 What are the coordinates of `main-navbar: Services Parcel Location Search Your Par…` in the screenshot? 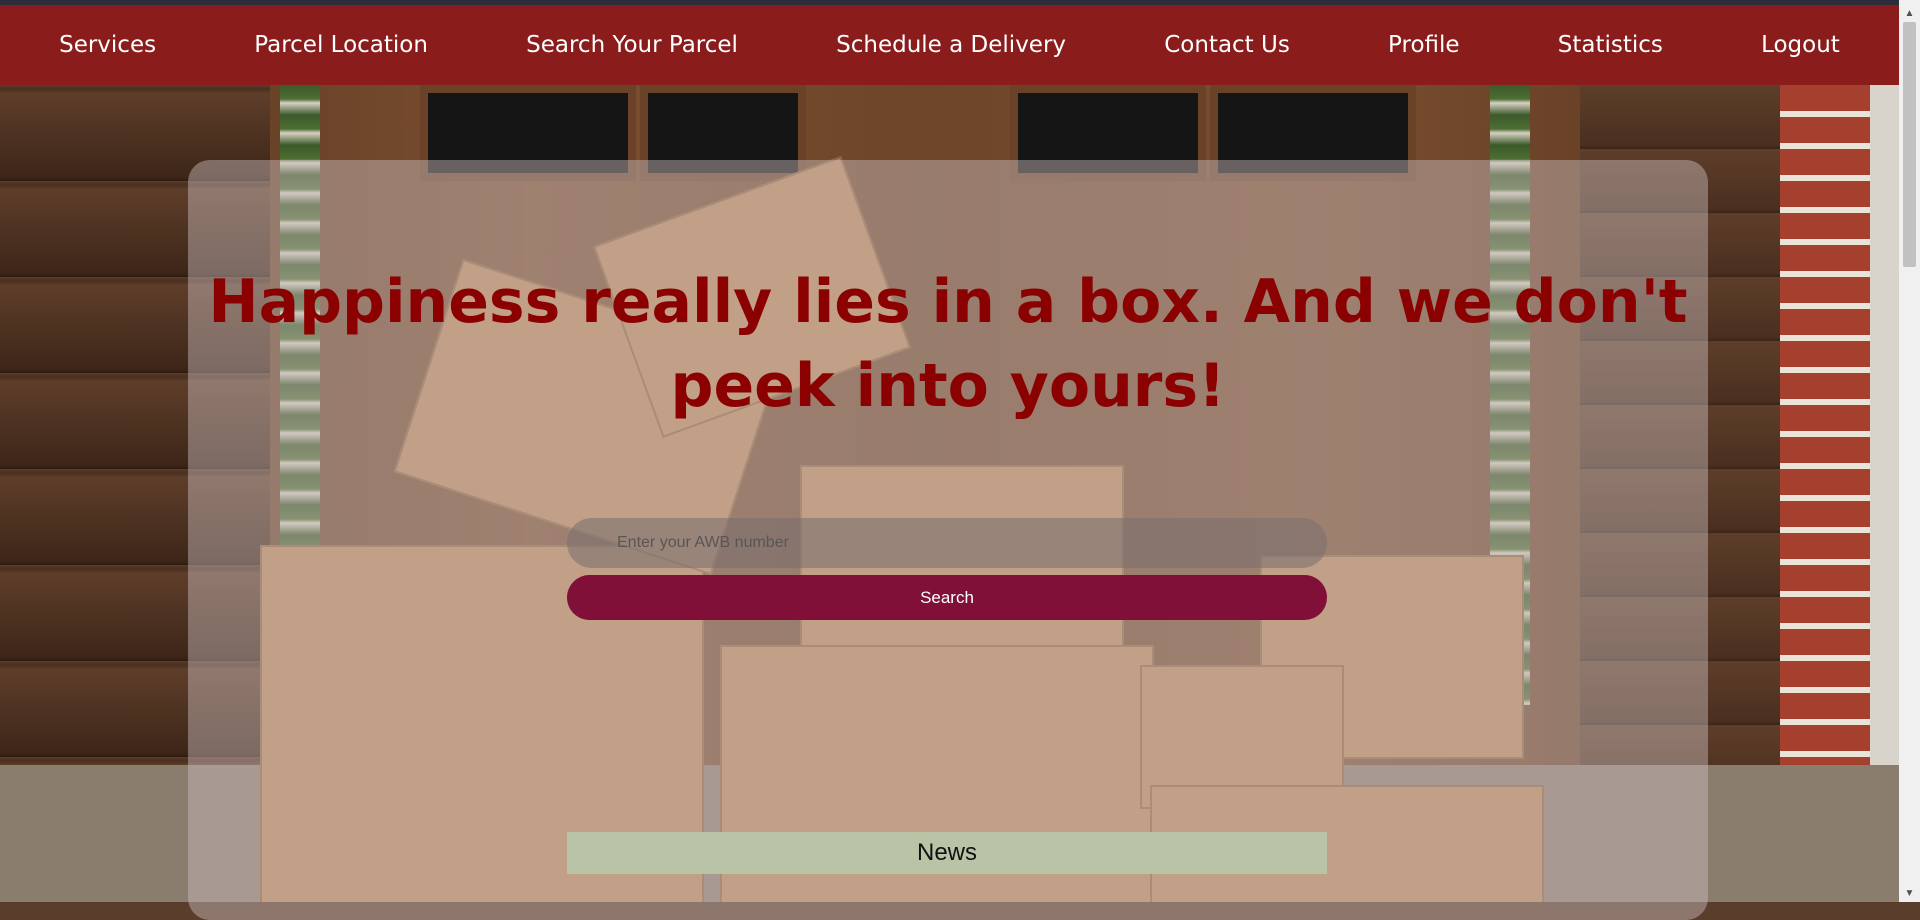 It's located at (949, 45).